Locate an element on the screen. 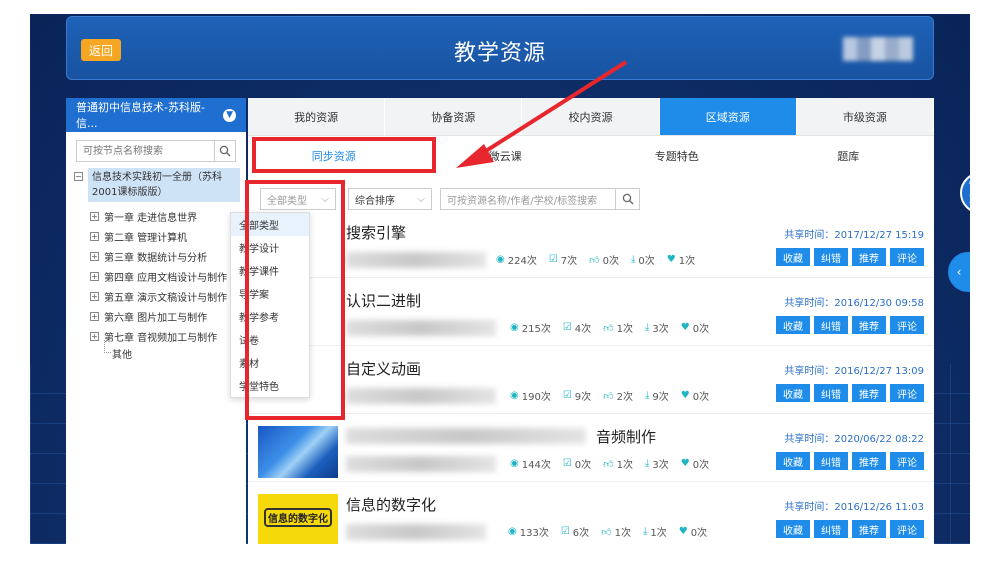 This screenshot has width=999, height=580. quick-locate-line1: 快速 is located at coordinates (966, 186).